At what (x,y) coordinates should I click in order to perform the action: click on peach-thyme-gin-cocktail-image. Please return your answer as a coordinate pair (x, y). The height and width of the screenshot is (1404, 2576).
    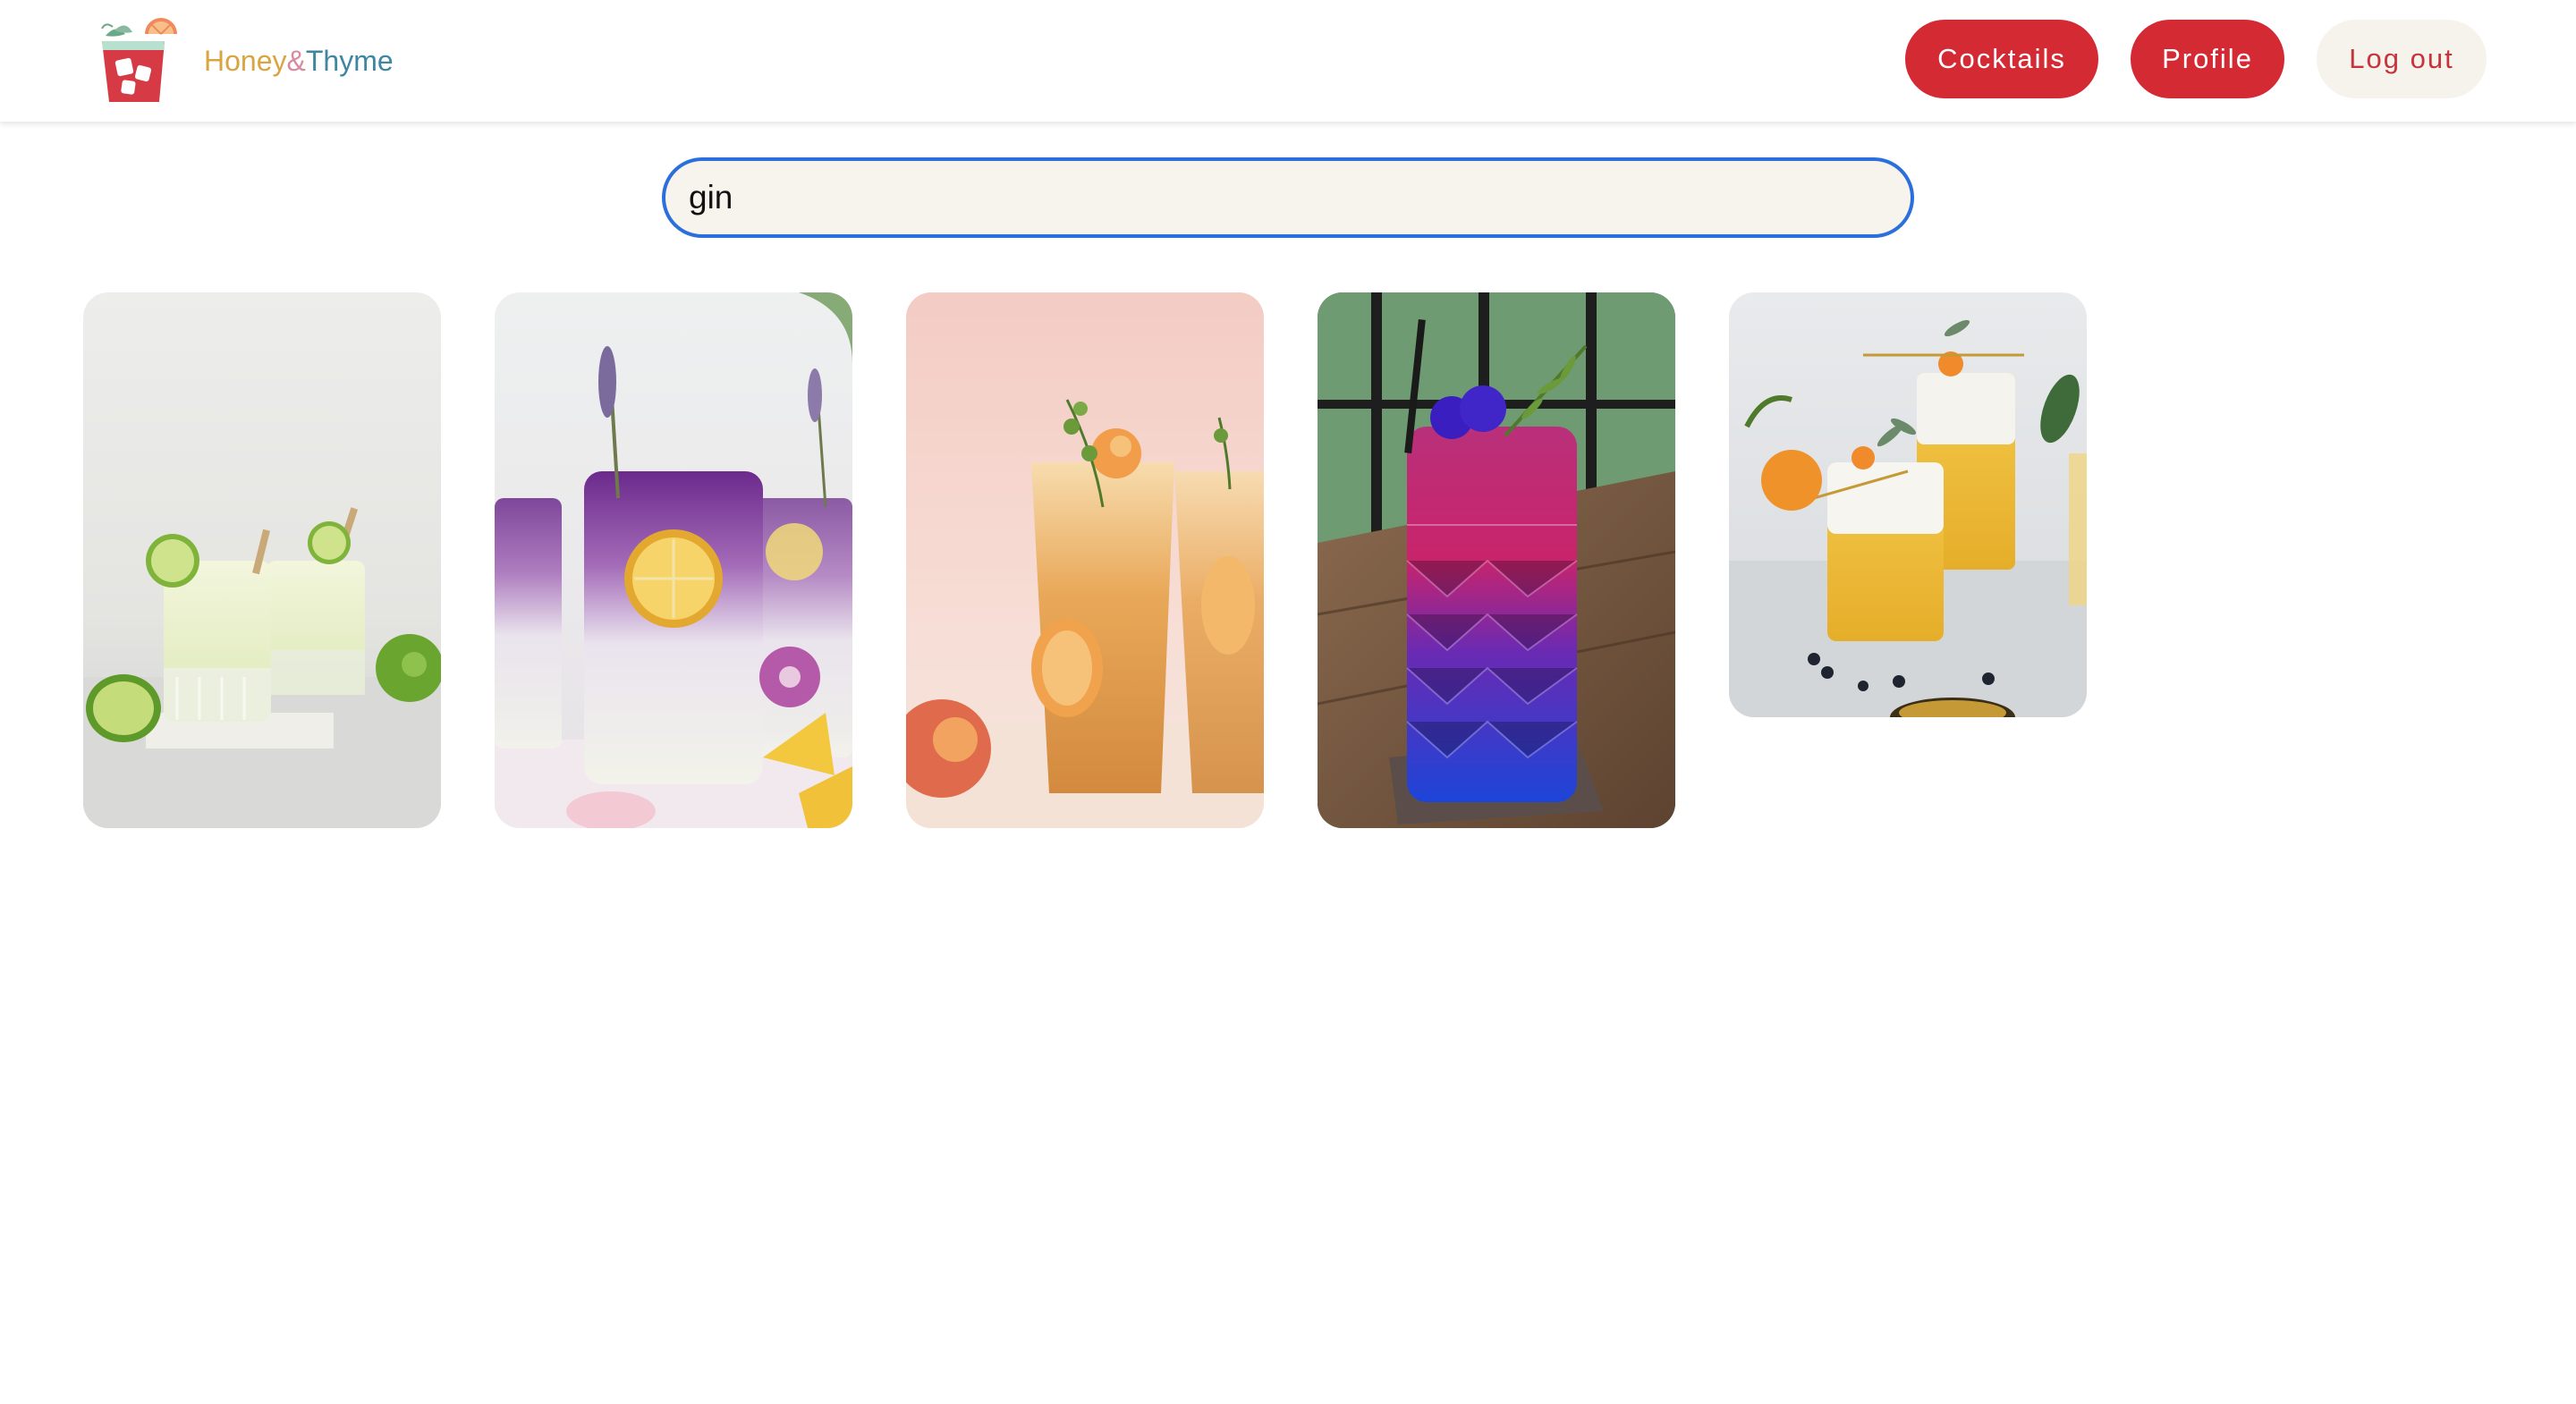
    Looking at the image, I should click on (1085, 560).